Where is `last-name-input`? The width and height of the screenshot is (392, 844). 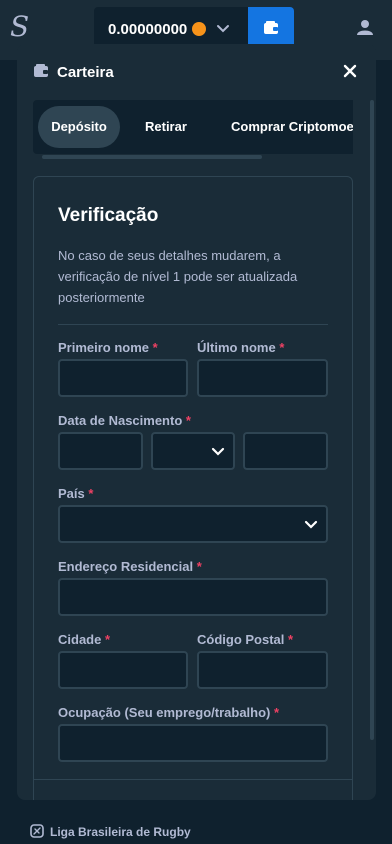 last-name-input is located at coordinates (262, 378).